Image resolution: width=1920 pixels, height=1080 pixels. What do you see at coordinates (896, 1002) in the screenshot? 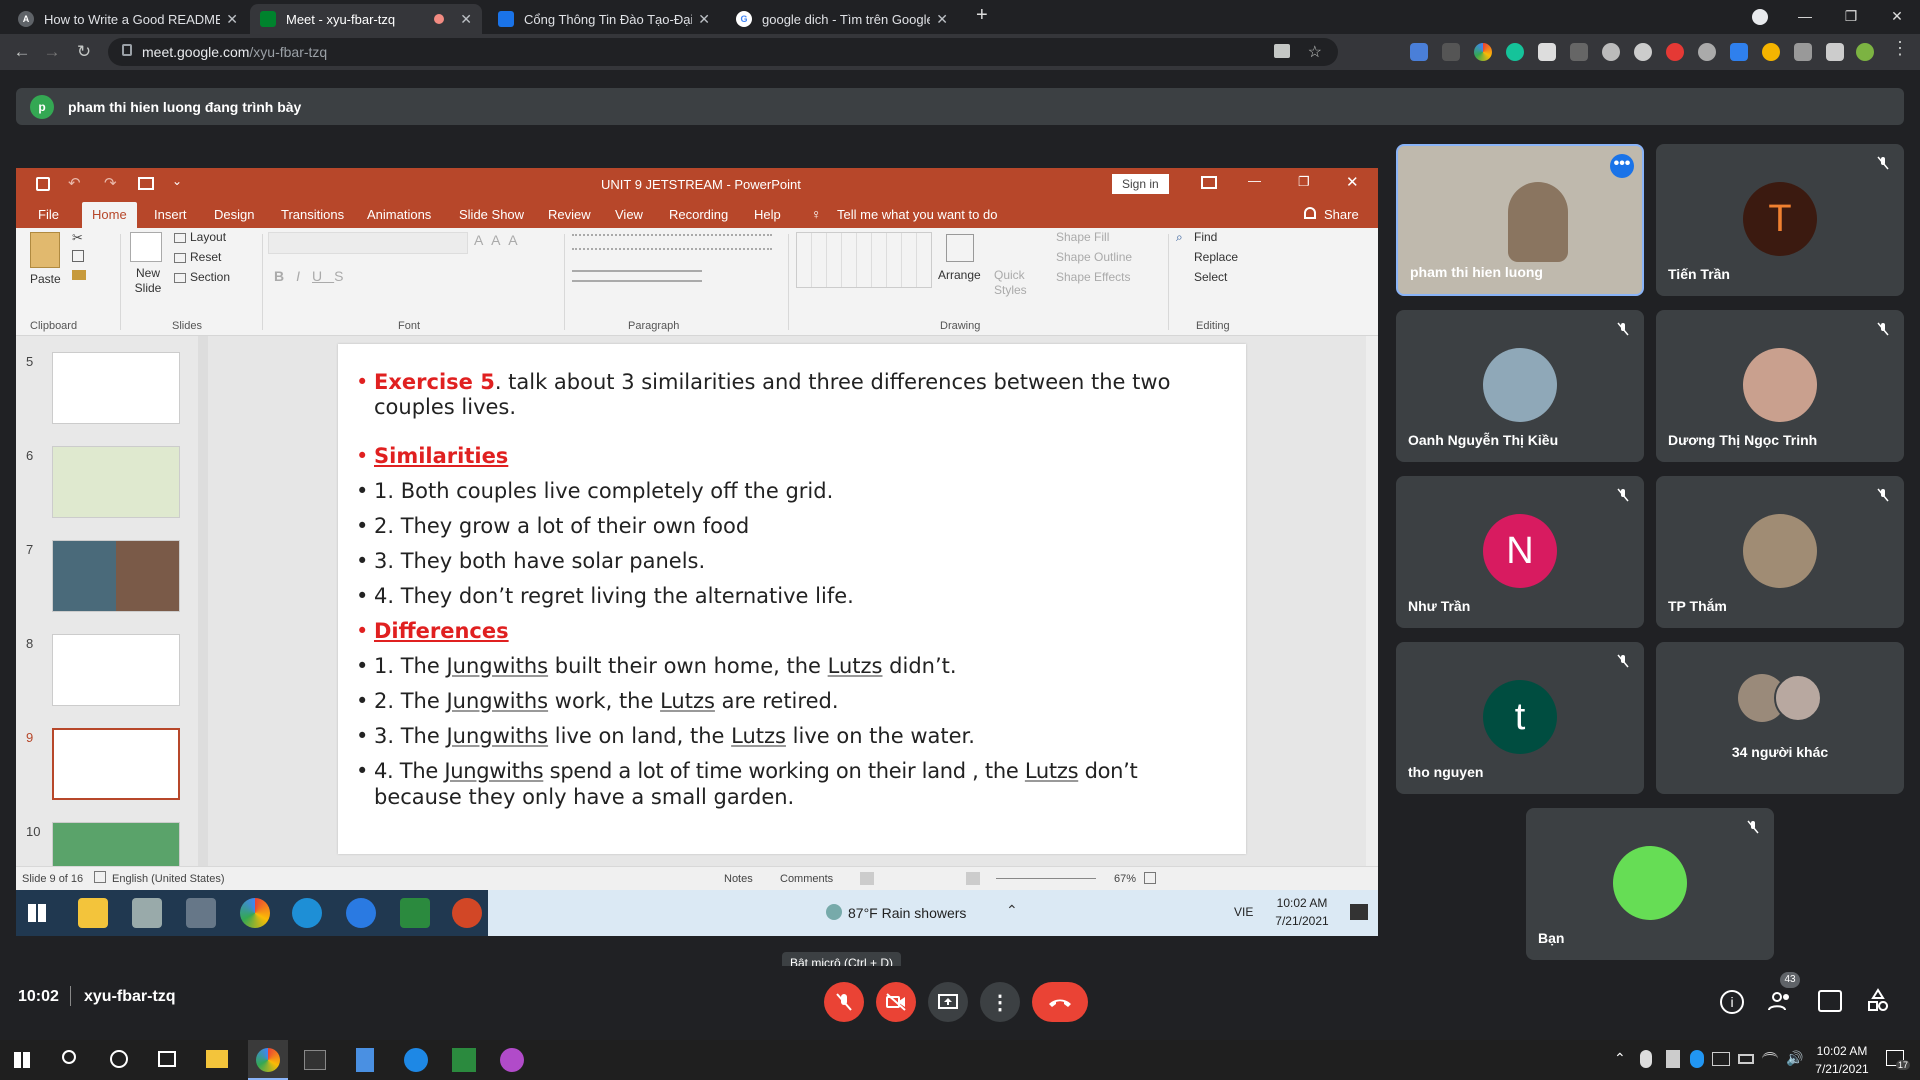
I see `camera-toggle-button` at bounding box center [896, 1002].